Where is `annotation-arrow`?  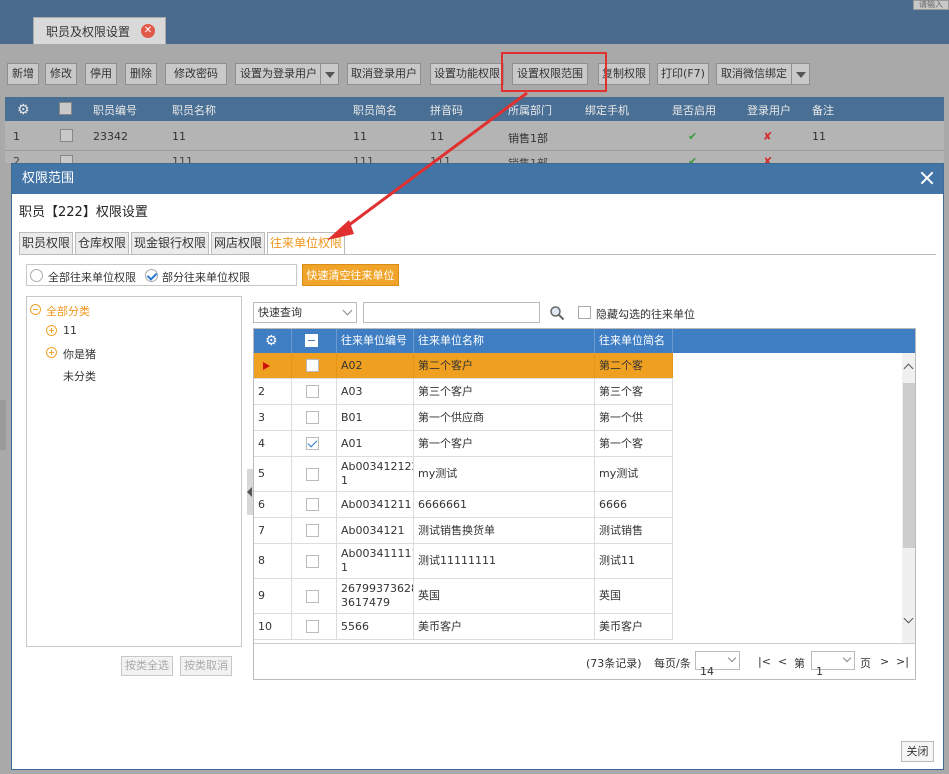 annotation-arrow is located at coordinates (427, 165).